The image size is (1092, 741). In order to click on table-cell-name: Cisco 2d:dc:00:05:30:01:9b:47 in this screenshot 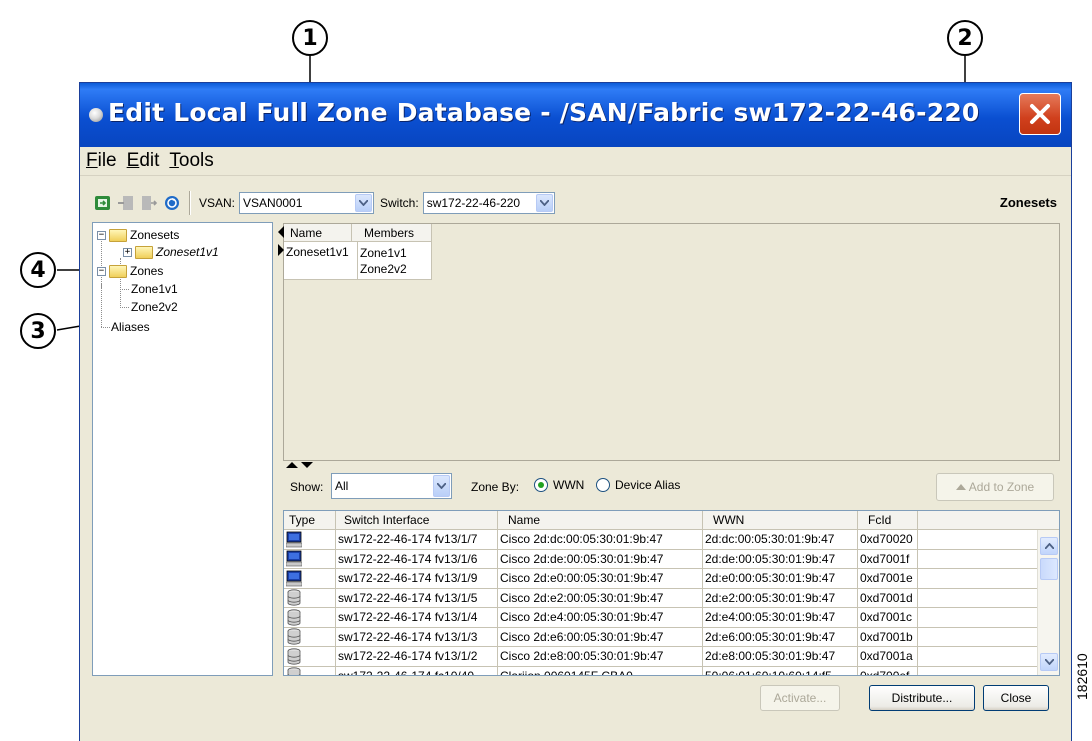, I will do `click(600, 539)`.